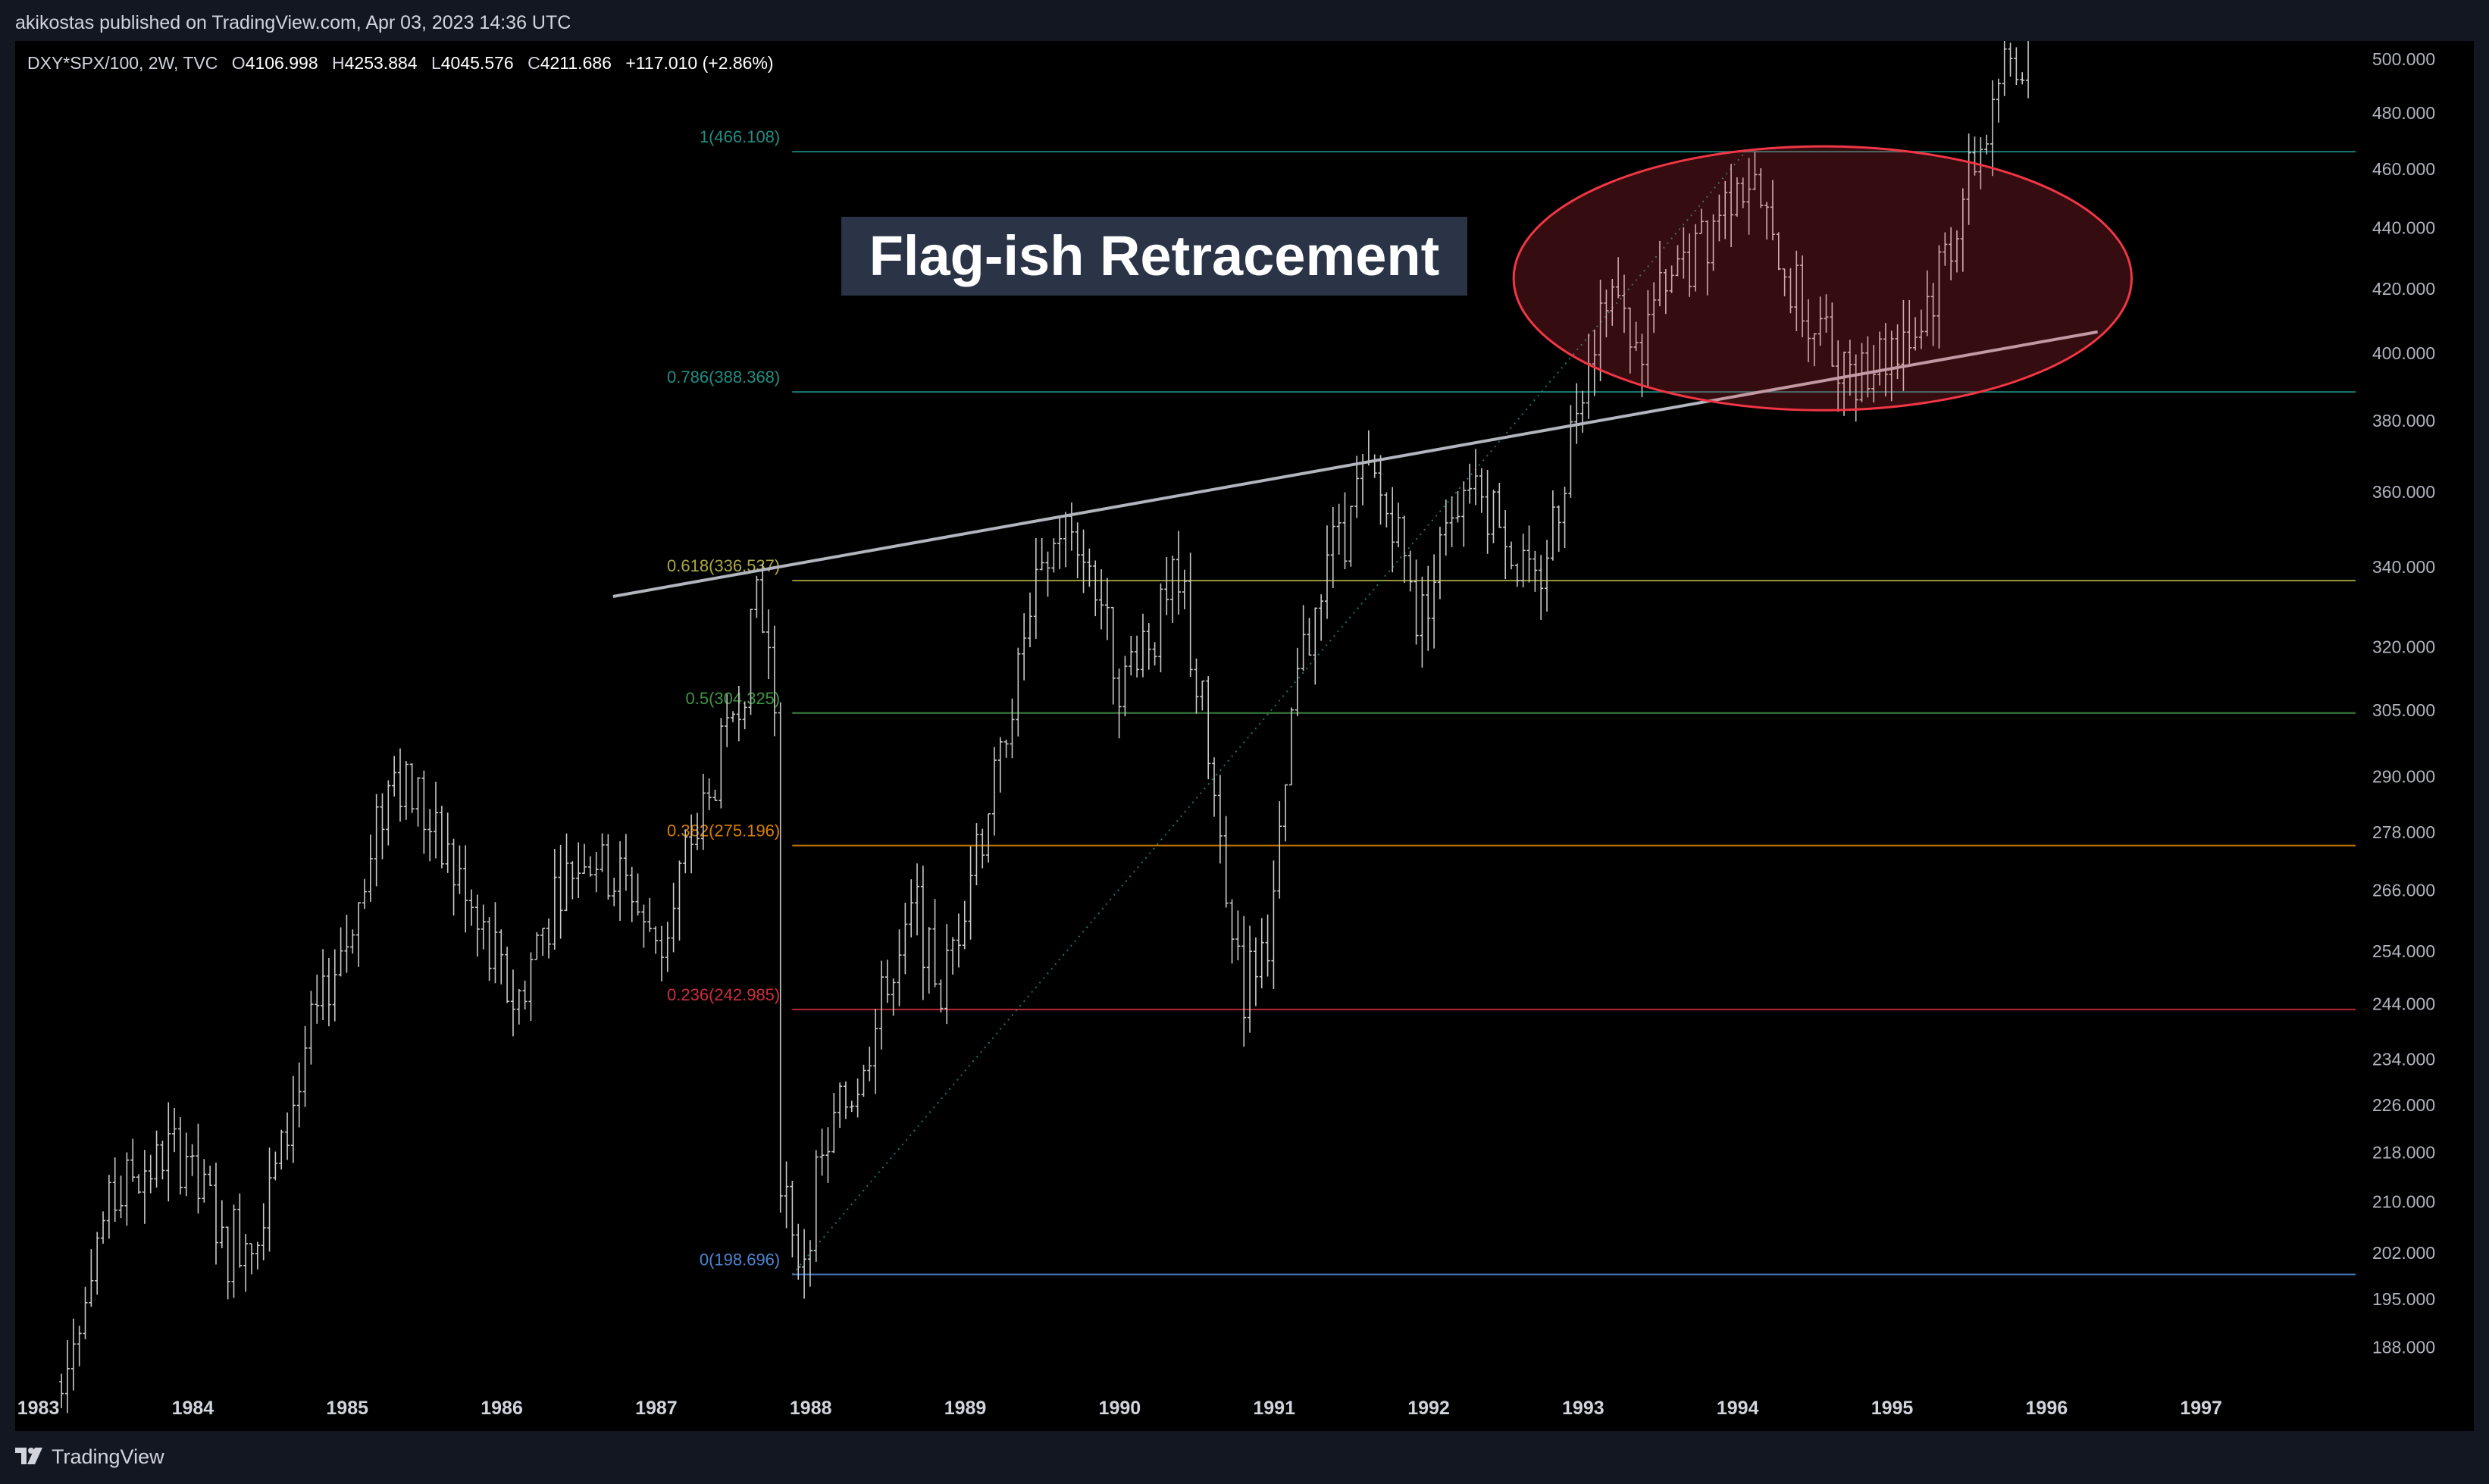 The height and width of the screenshot is (1484, 2489). What do you see at coordinates (2403, 1059) in the screenshot?
I see `y-tick-label: 234.000` at bounding box center [2403, 1059].